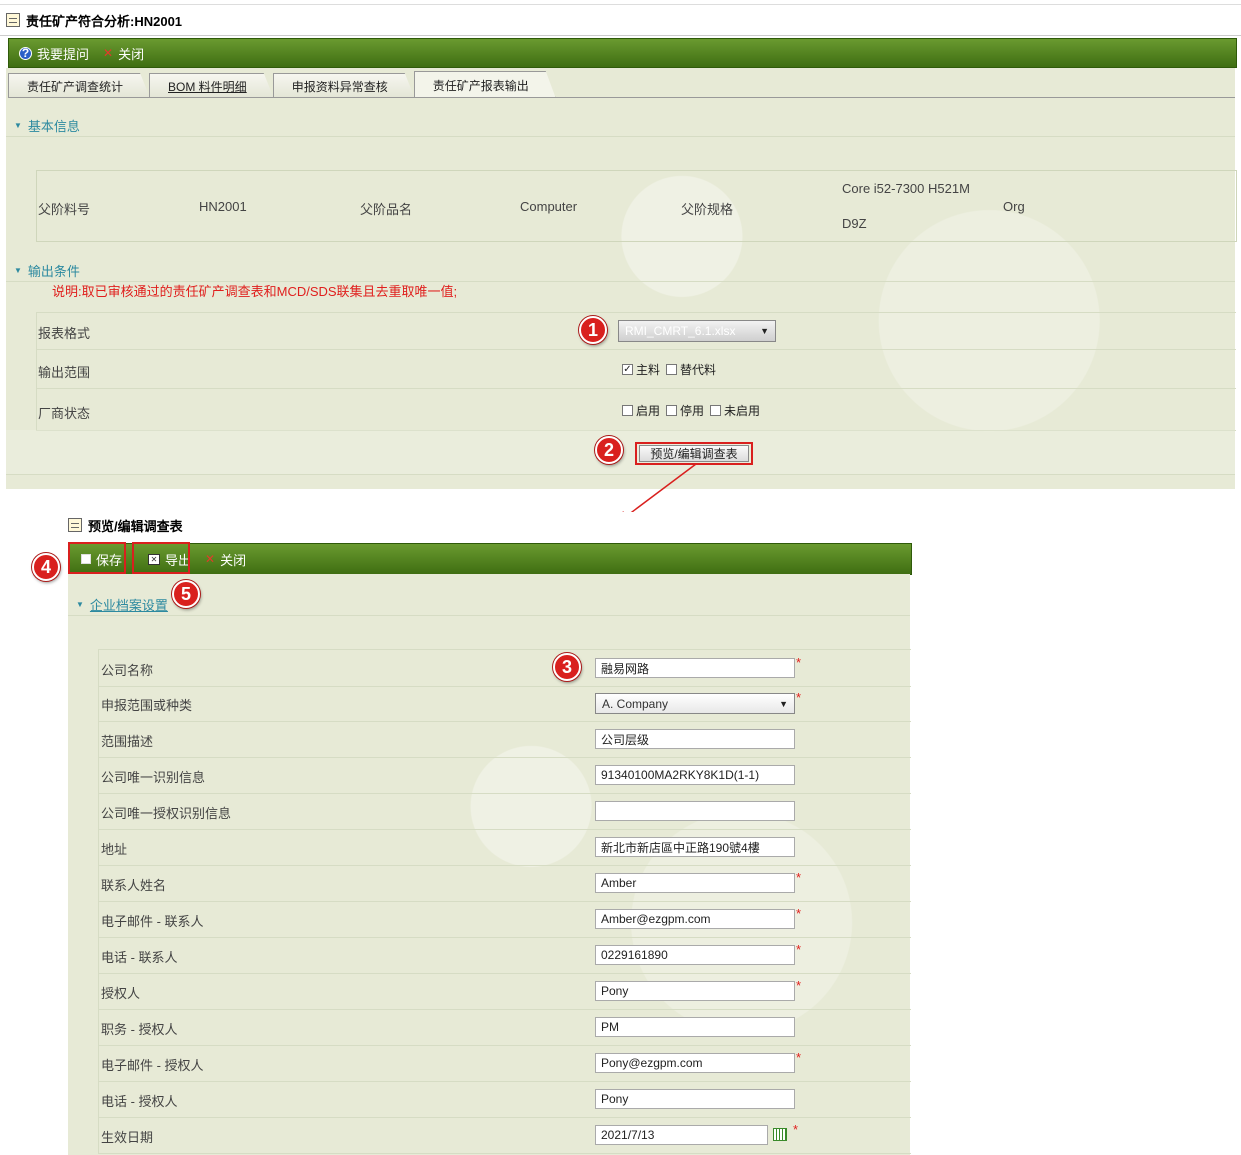 This screenshot has height=1155, width=1241. Describe the element at coordinates (695, 739) in the screenshot. I see `field-input: 公司层级` at that location.